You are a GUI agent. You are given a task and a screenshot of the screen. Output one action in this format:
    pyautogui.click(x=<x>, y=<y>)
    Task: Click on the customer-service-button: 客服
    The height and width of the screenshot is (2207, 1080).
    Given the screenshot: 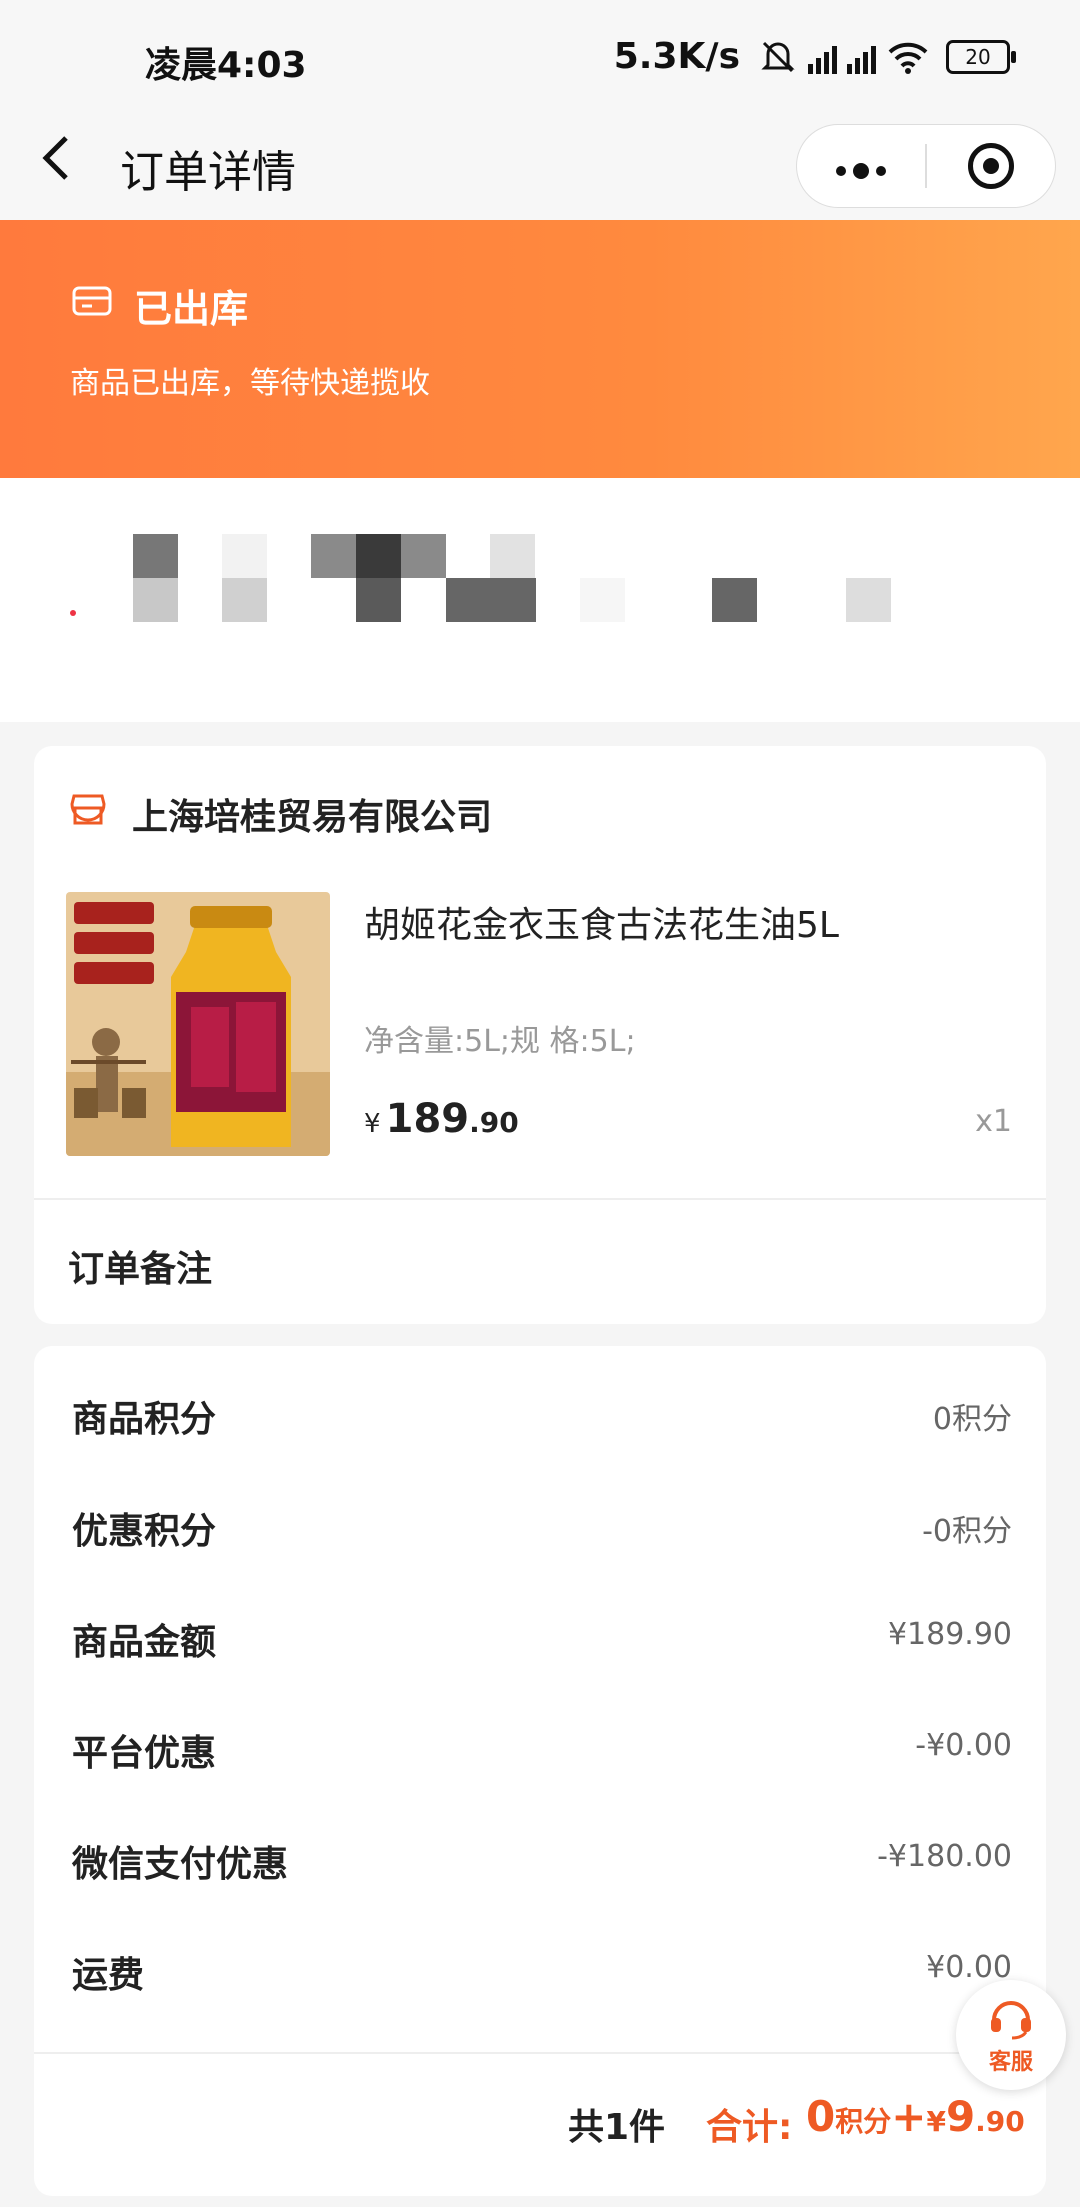 What is the action you would take?
    pyautogui.click(x=1011, y=2035)
    